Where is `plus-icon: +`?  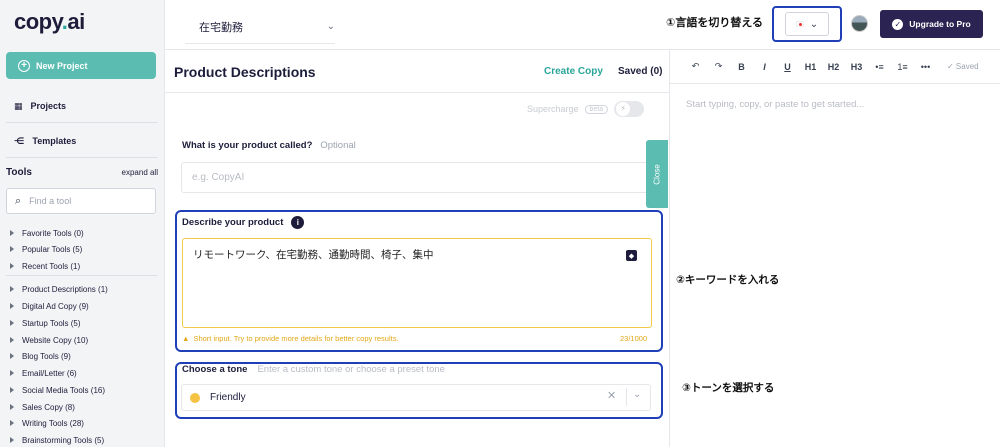
plus-icon: + is located at coordinates (24, 65).